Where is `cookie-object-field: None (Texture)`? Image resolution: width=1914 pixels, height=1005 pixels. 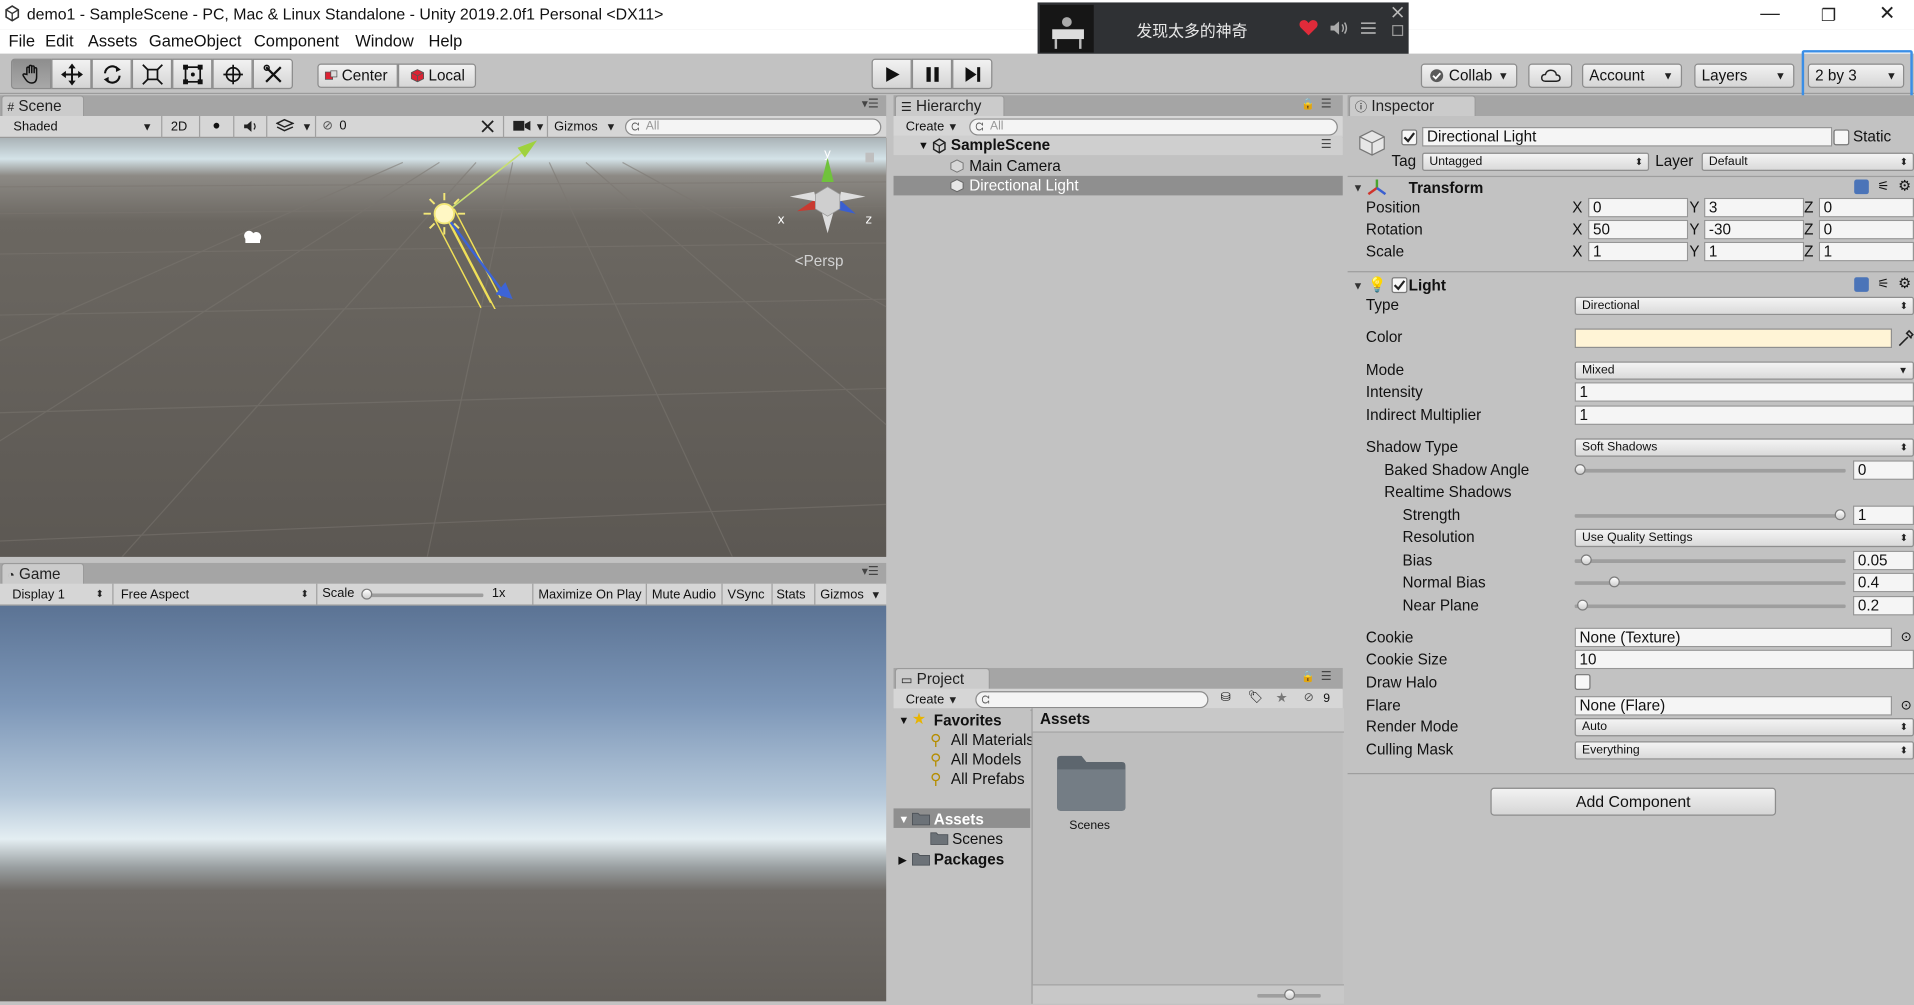
cookie-object-field: None (Texture) is located at coordinates (1733, 637).